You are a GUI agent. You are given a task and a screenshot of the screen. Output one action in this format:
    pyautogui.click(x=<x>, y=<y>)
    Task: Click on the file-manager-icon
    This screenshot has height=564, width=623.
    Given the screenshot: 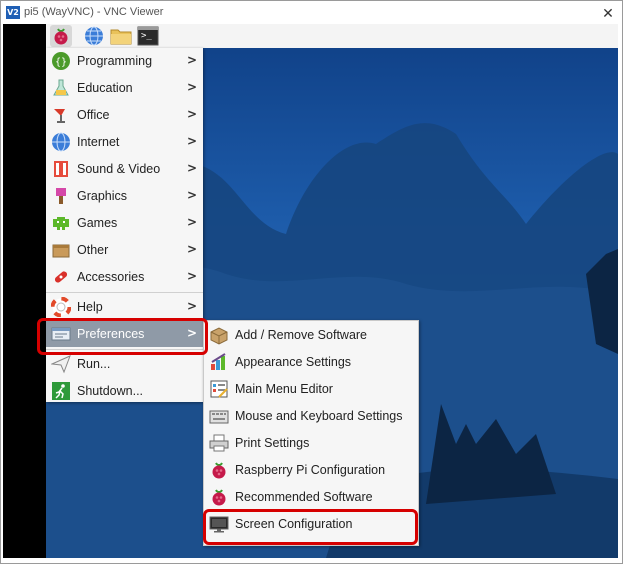 What is the action you would take?
    pyautogui.click(x=121, y=36)
    